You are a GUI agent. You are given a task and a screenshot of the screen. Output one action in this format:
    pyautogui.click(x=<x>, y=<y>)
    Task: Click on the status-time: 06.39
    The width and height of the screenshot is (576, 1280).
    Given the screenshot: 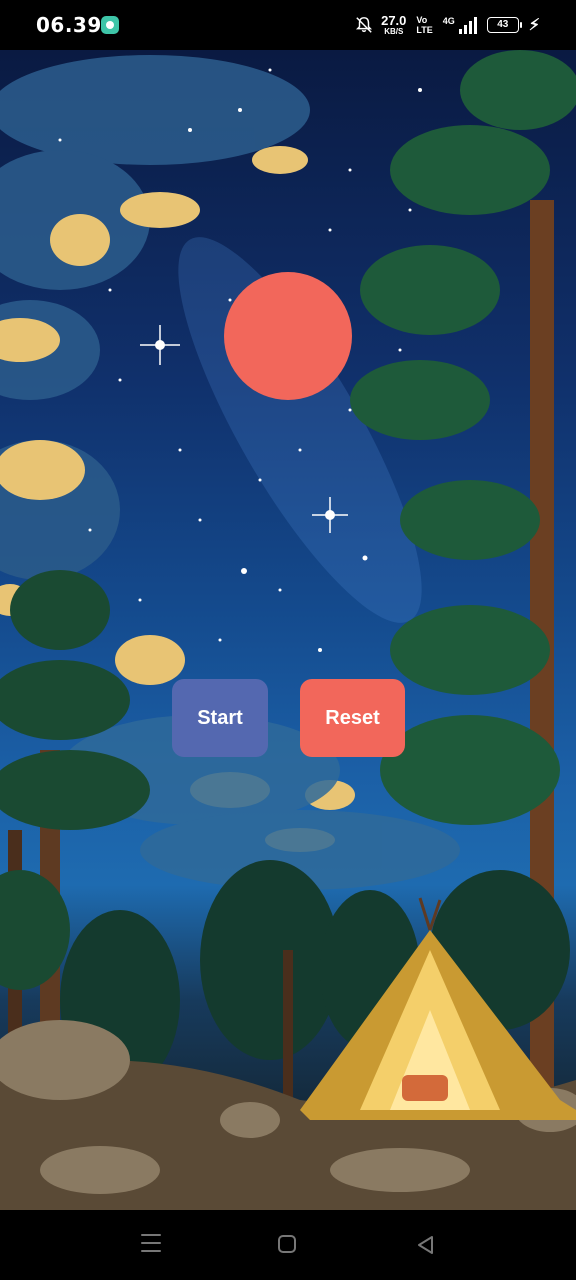 What is the action you would take?
    pyautogui.click(x=69, y=25)
    